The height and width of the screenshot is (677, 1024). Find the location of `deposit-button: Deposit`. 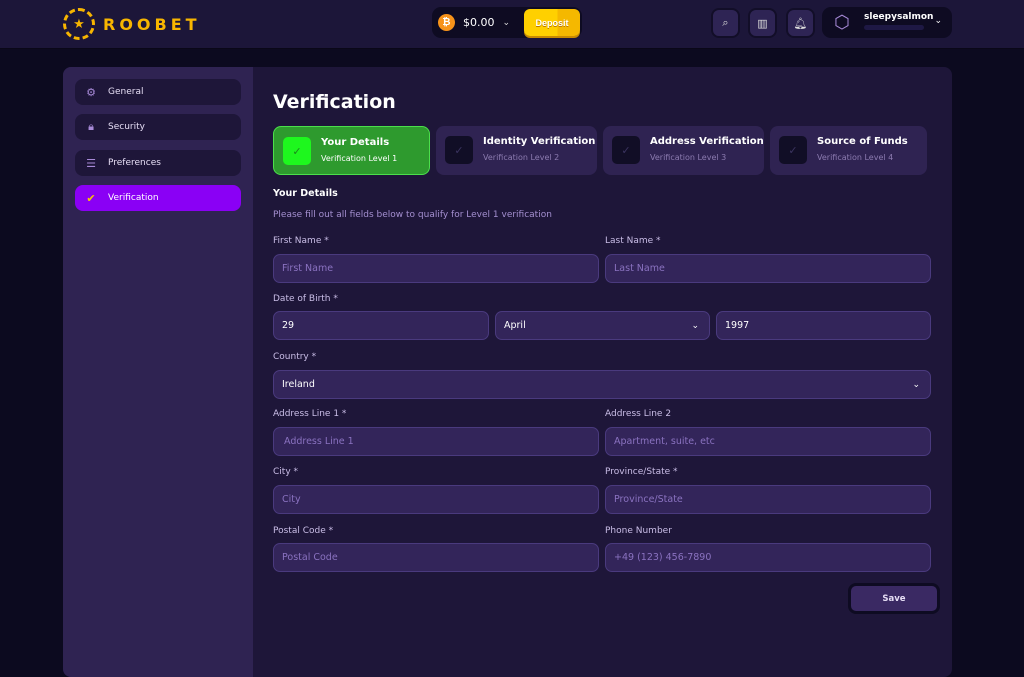

deposit-button: Deposit is located at coordinates (552, 22).